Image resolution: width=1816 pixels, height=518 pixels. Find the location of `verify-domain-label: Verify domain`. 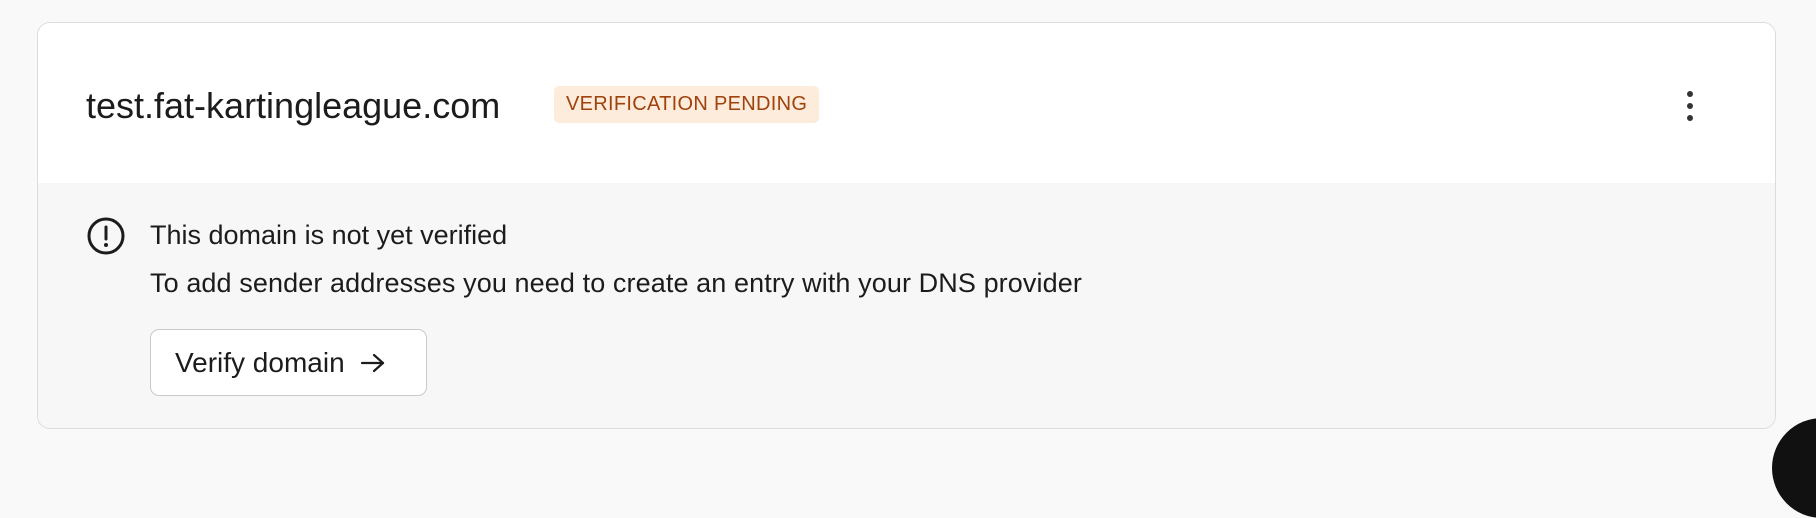

verify-domain-label: Verify domain is located at coordinates (260, 362).